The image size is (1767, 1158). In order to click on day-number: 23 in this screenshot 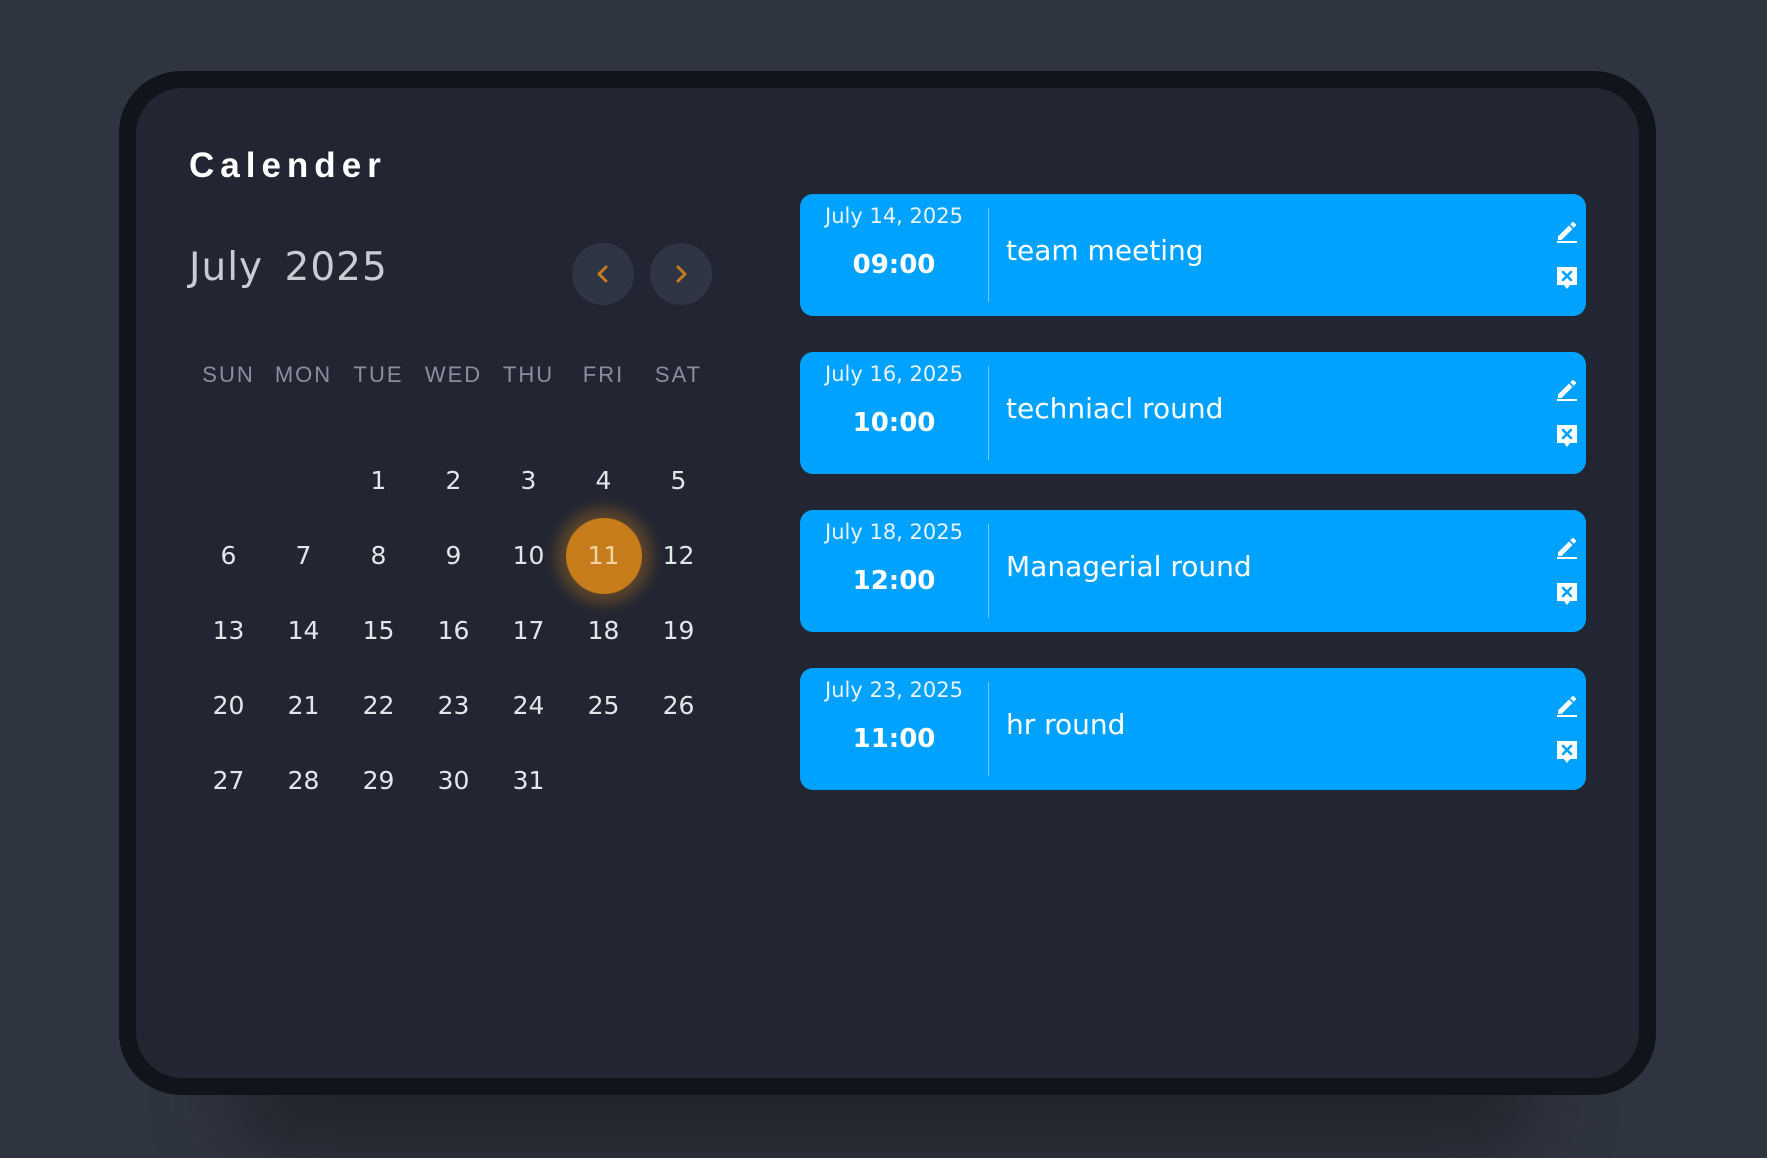, I will do `click(453, 705)`.